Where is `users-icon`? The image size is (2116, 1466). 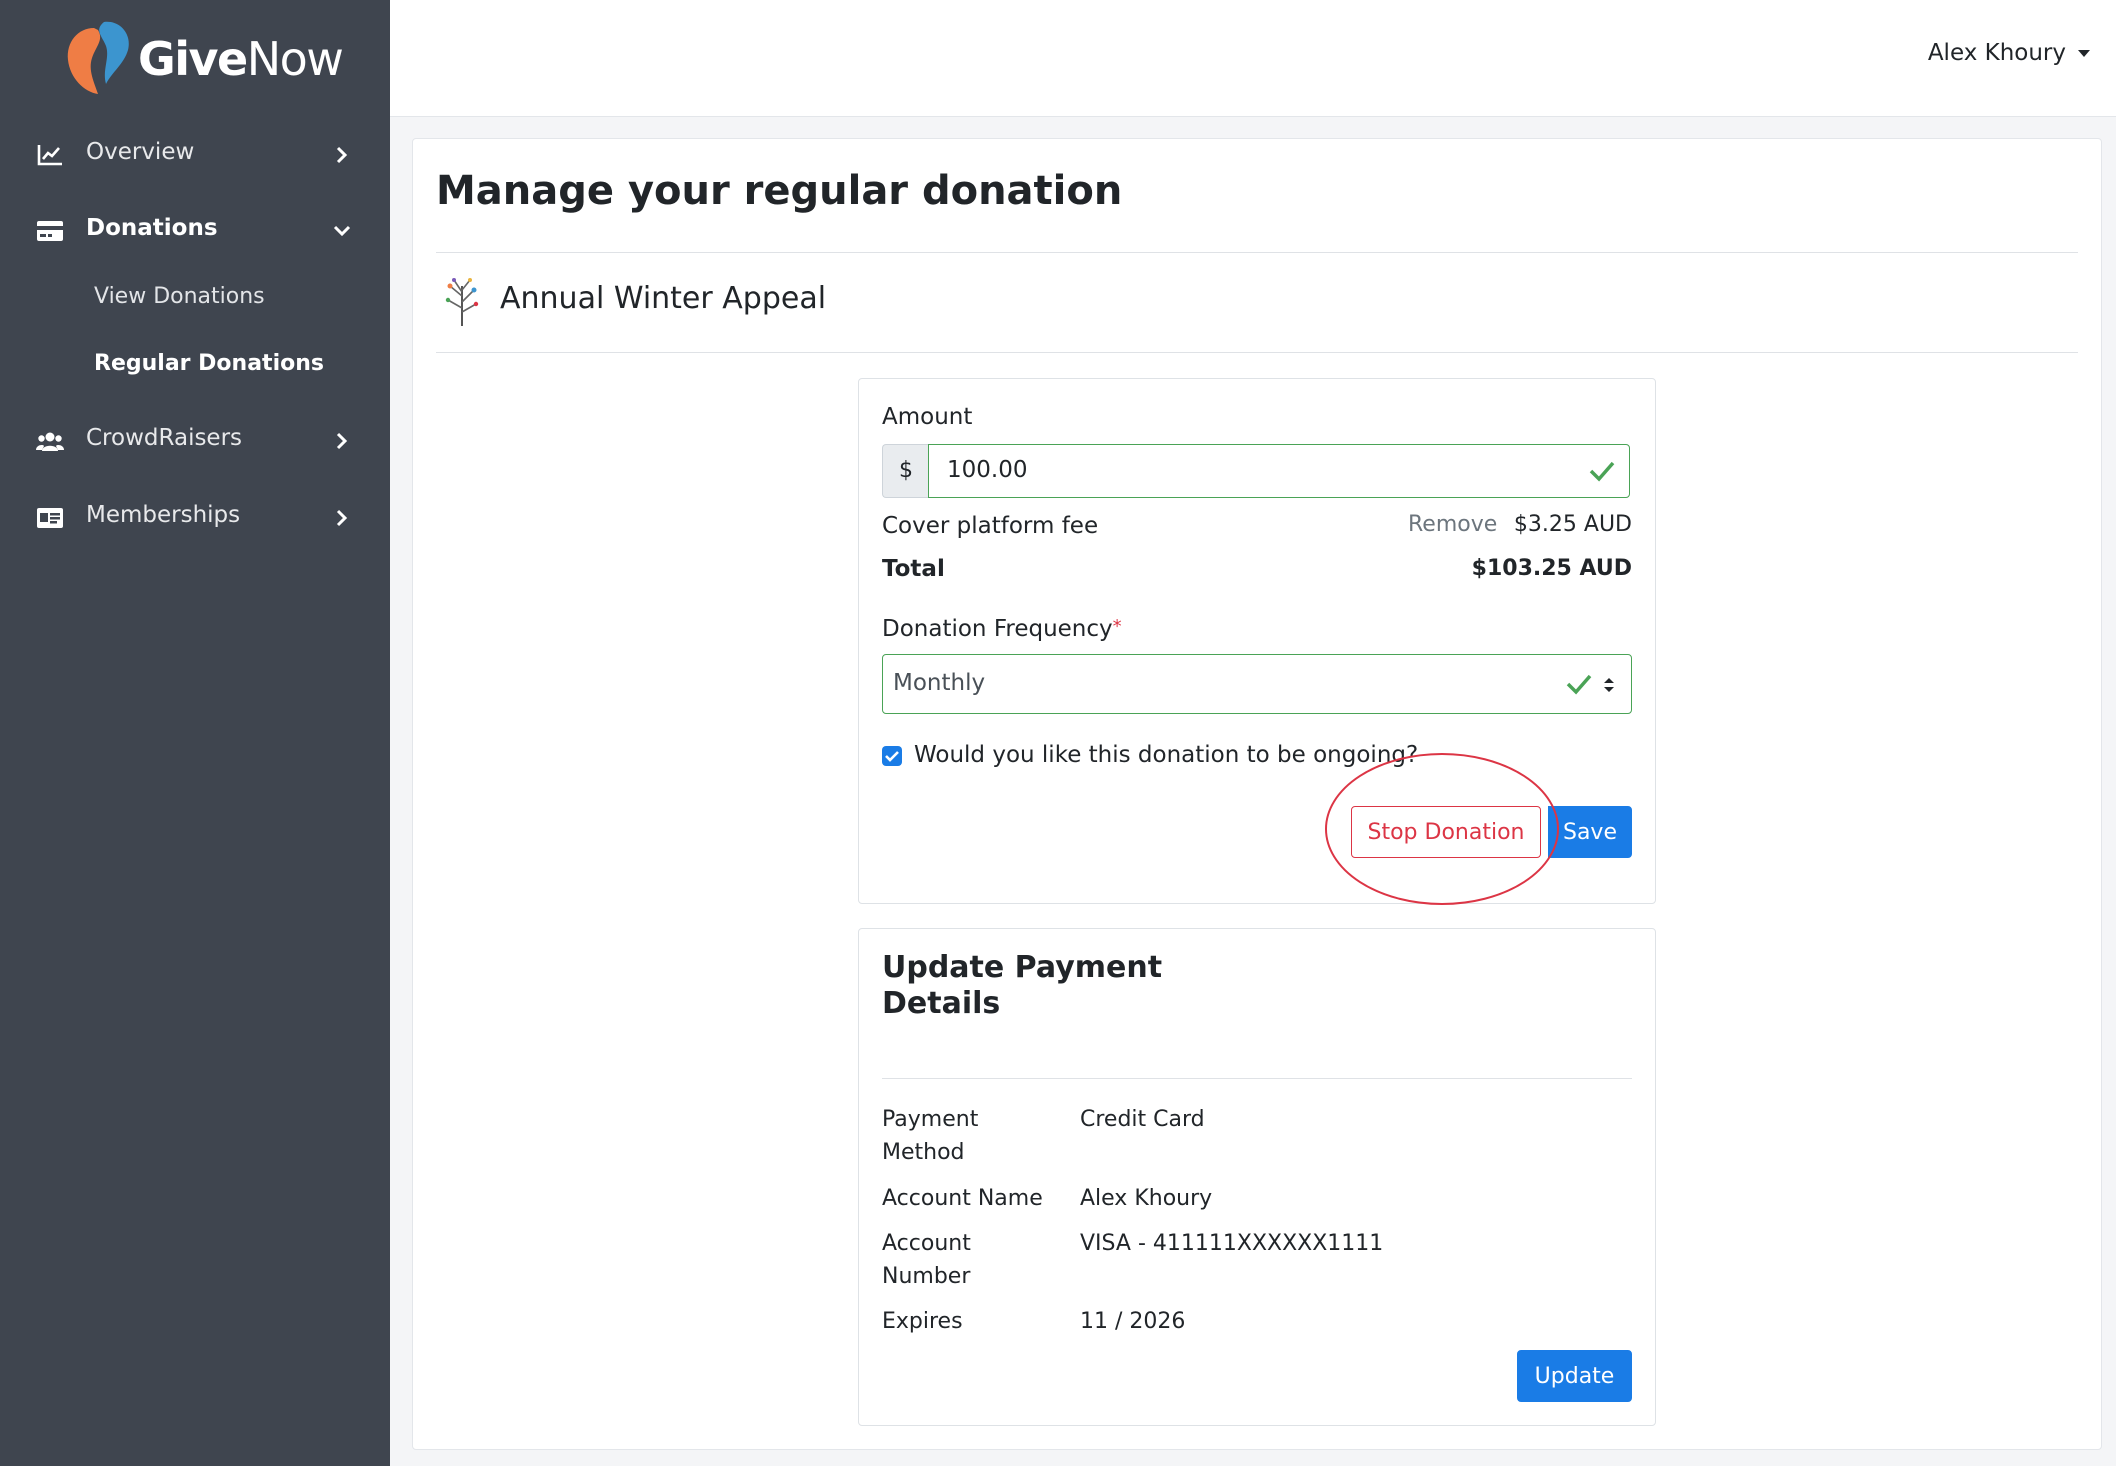
users-icon is located at coordinates (50, 441).